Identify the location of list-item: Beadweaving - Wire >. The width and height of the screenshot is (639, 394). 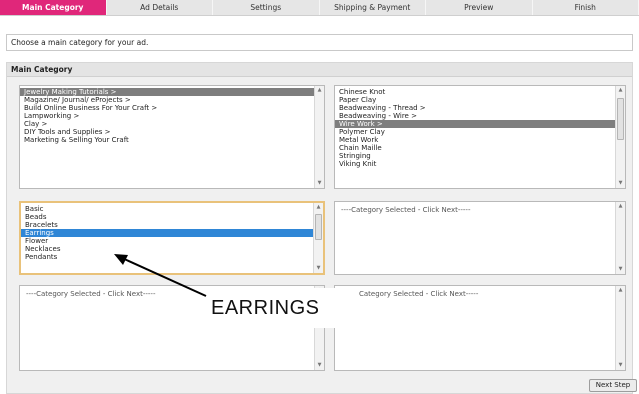
(480, 116).